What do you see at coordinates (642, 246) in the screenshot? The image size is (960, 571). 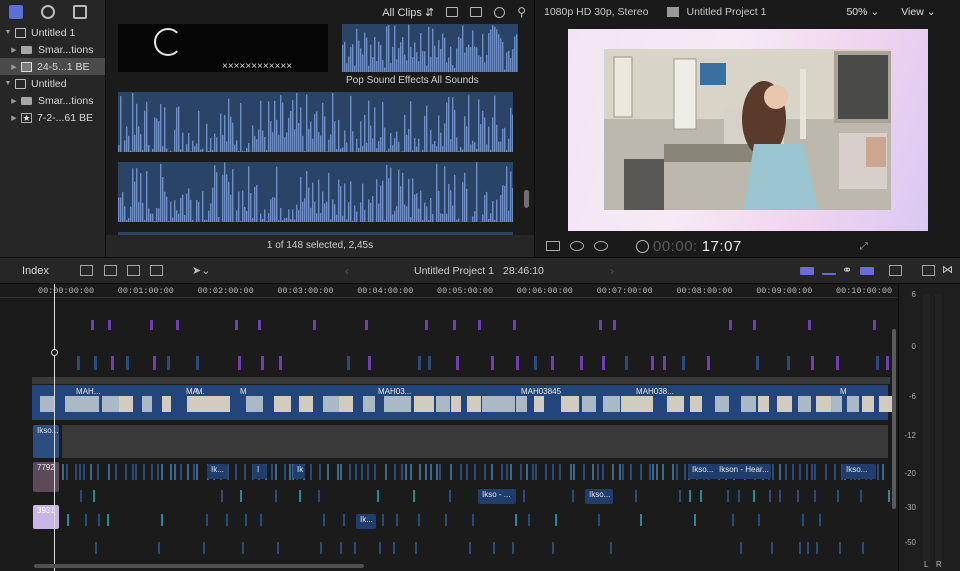 I see `play-icon` at bounding box center [642, 246].